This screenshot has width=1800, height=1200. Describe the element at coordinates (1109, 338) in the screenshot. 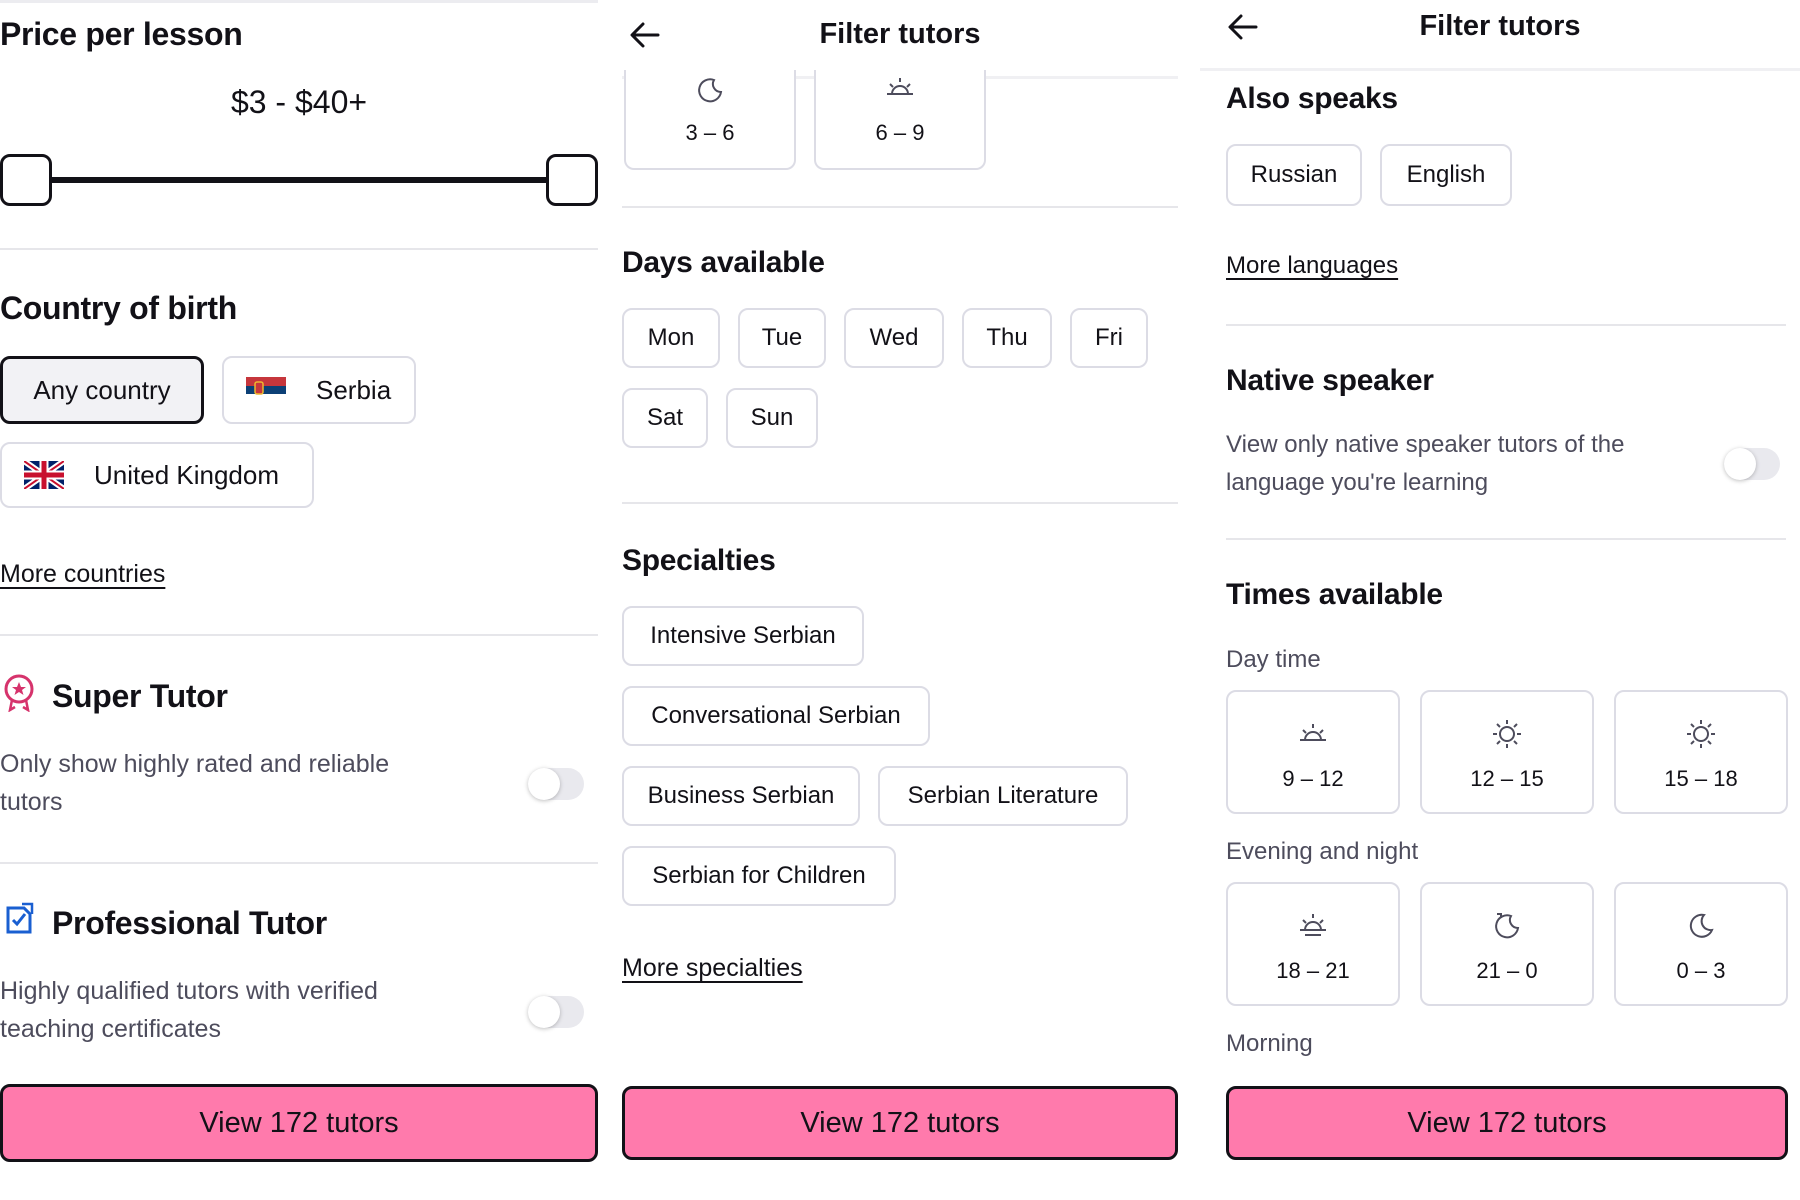

I see `day-chip-fri: Fri` at that location.